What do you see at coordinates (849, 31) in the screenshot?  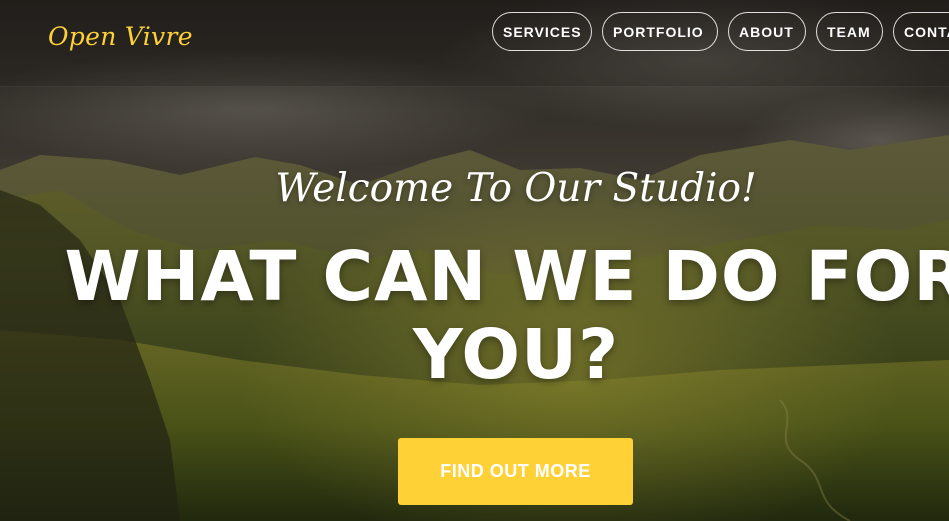 I see `nav-item-team: TEAM` at bounding box center [849, 31].